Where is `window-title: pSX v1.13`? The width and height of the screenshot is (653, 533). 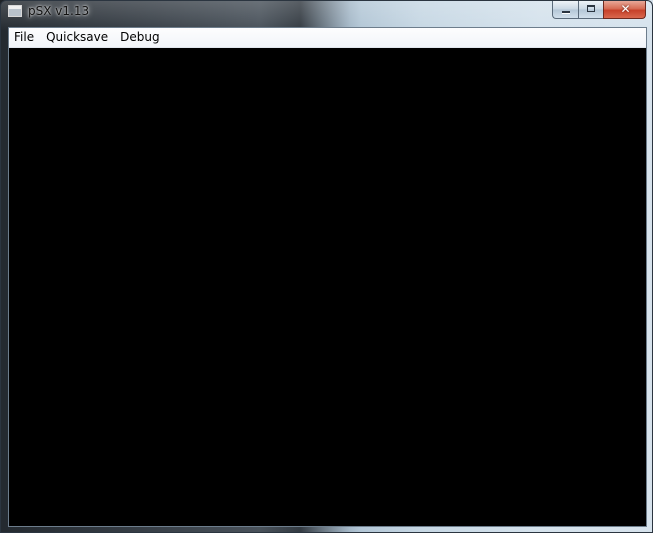 window-title: pSX v1.13 is located at coordinates (59, 11).